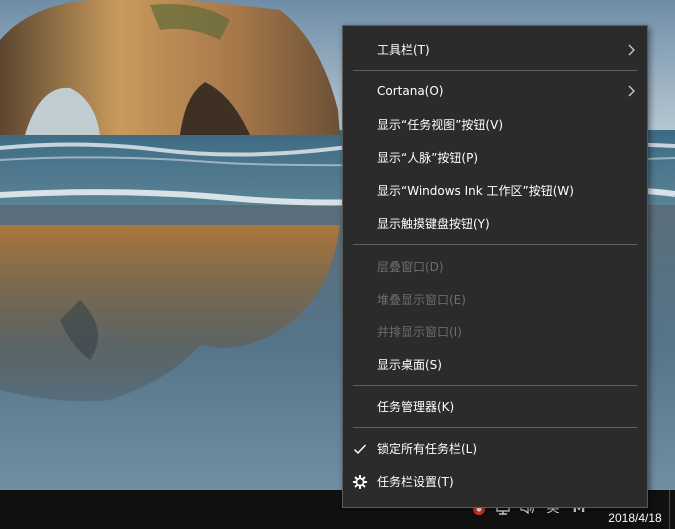 The height and width of the screenshot is (529, 675). Describe the element at coordinates (415, 482) in the screenshot. I see `menu-item-label: 任务栏设置(T)` at that location.